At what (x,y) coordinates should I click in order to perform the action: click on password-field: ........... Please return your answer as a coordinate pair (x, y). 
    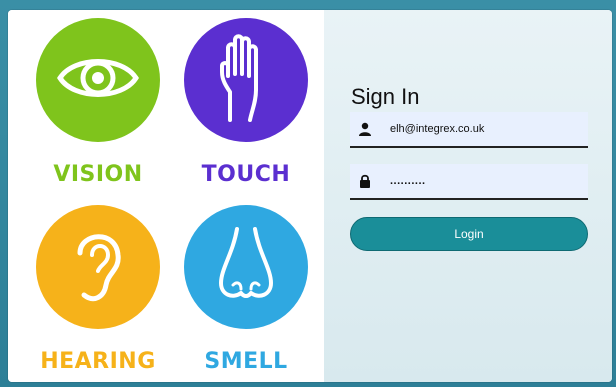
    Looking at the image, I should click on (469, 182).